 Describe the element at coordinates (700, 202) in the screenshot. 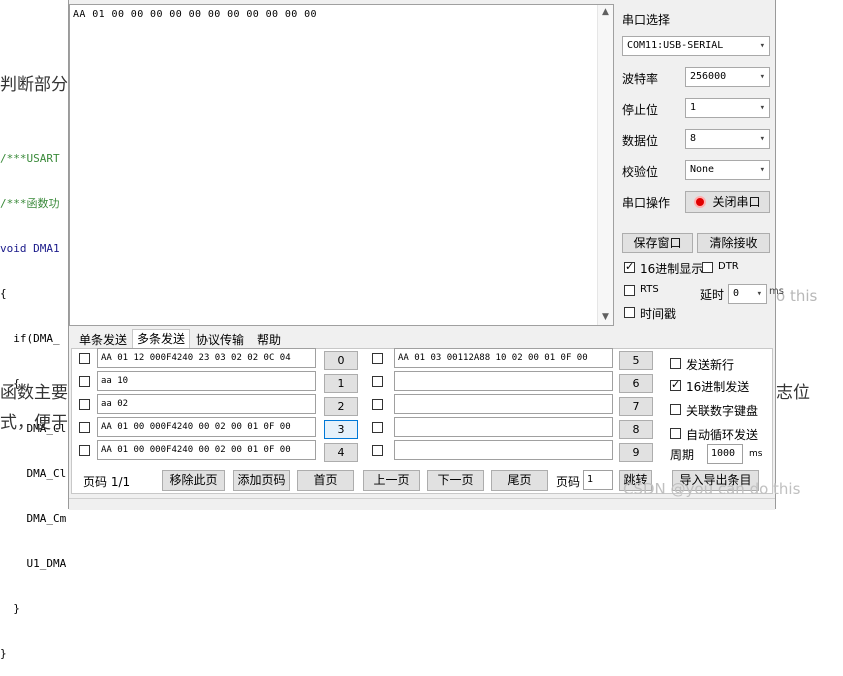

I see `port-status-icon` at that location.